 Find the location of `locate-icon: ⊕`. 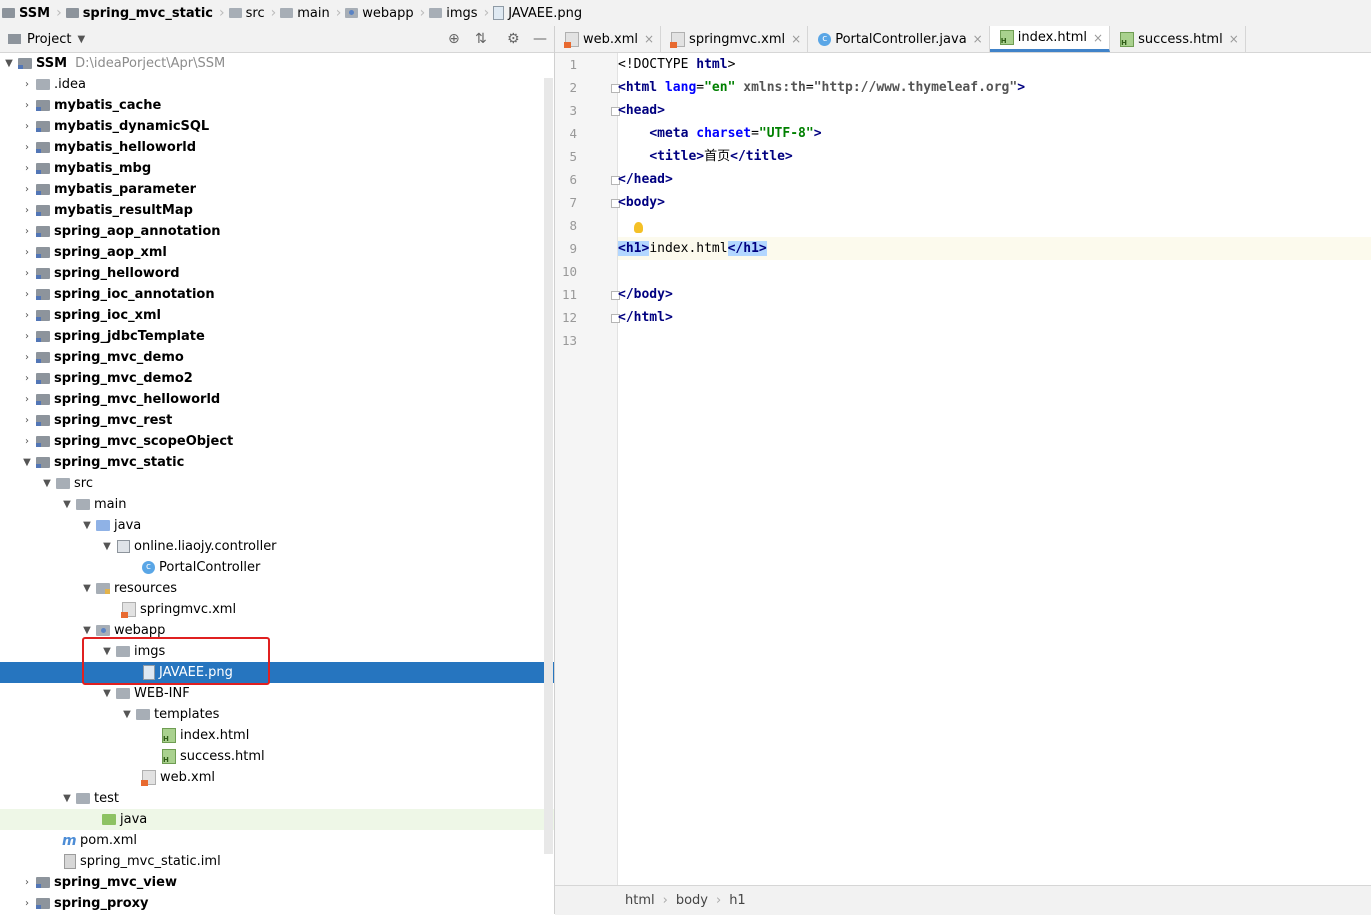

locate-icon: ⊕ is located at coordinates (454, 39).